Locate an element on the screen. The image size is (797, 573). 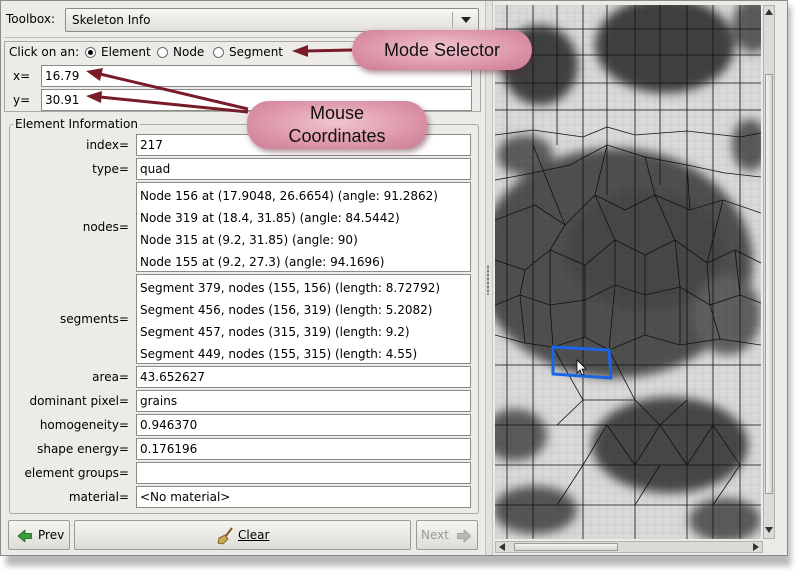
mode-selector-callout: Mode Selector is located at coordinates (442, 50).